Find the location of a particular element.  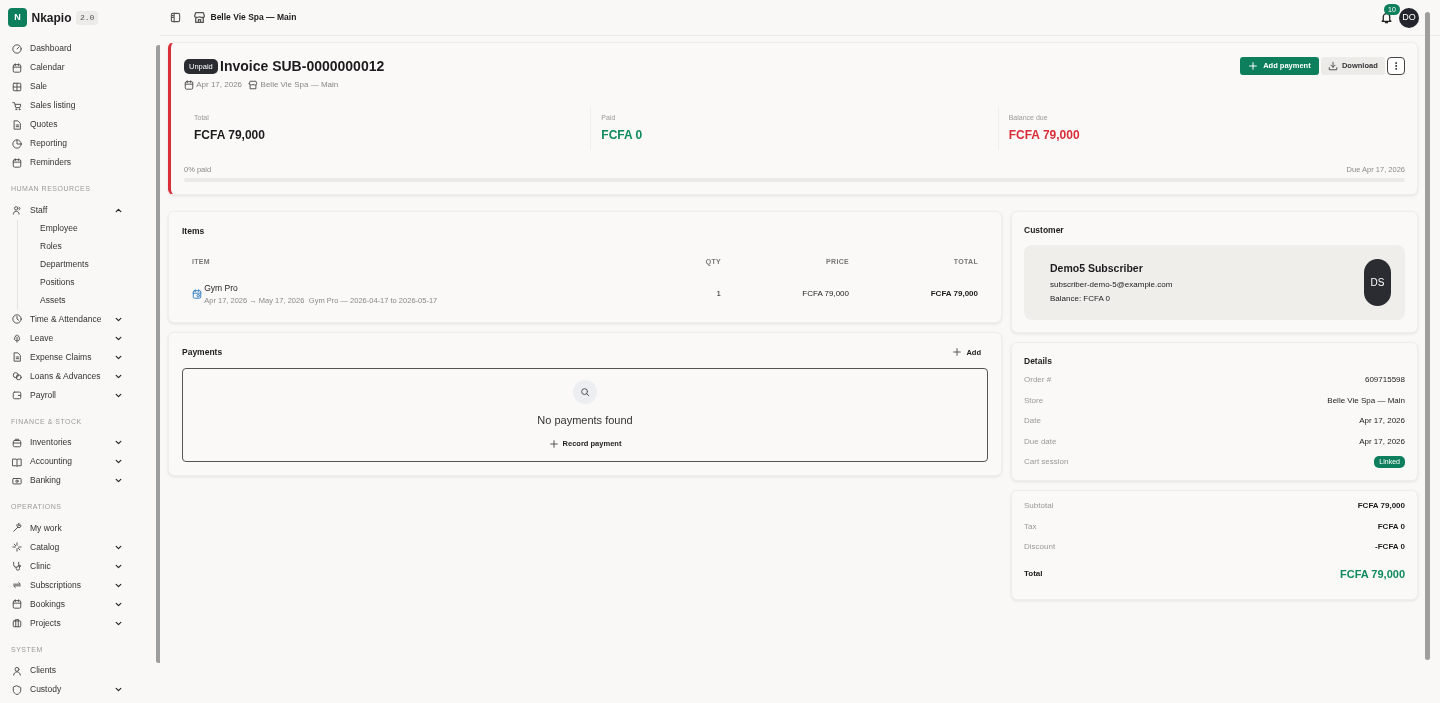

card-title: Details is located at coordinates (1038, 361).